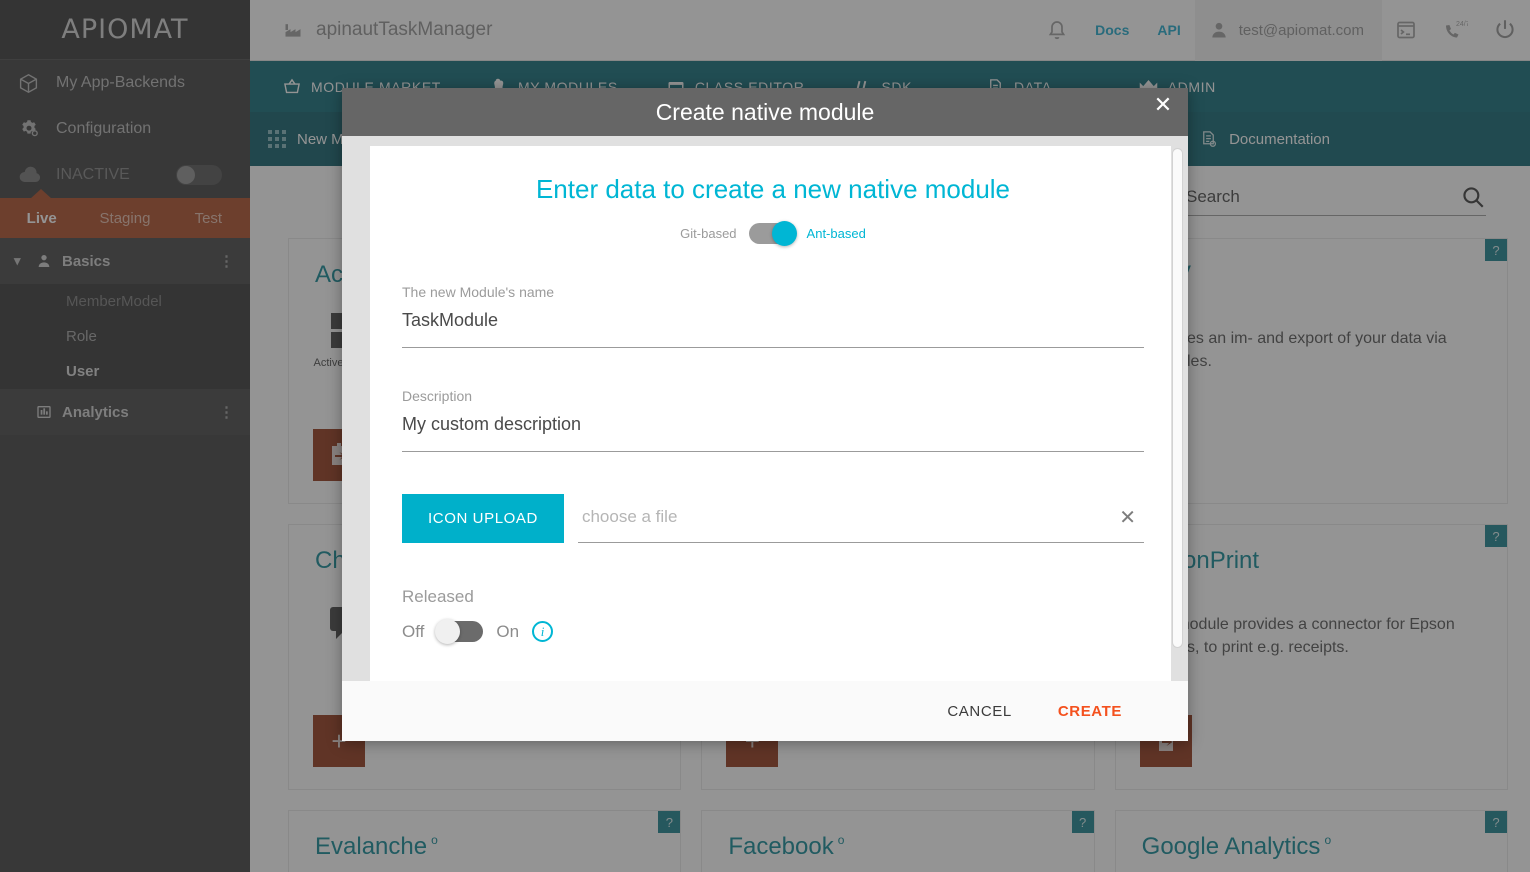  What do you see at coordinates (765, 711) in the screenshot?
I see `dialog-footer: CANCEL CREATE` at bounding box center [765, 711].